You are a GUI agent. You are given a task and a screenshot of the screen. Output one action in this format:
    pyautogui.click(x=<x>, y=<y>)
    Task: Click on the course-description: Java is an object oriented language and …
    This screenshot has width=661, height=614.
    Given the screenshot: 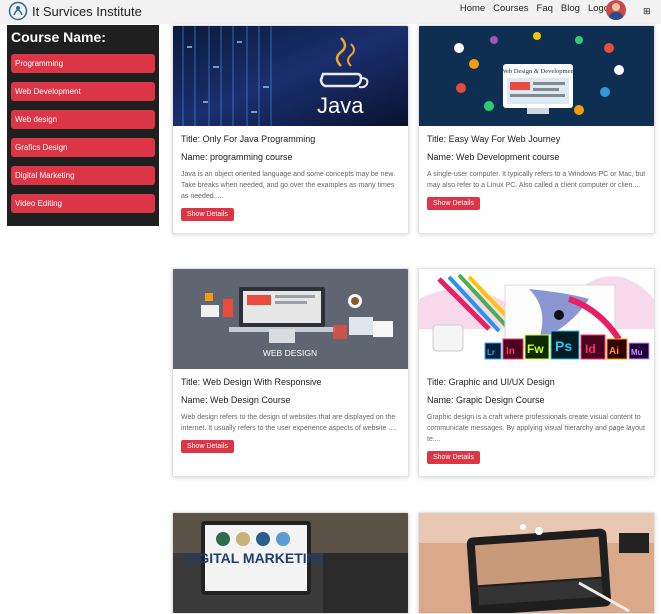 What is the action you would take?
    pyautogui.click(x=288, y=185)
    